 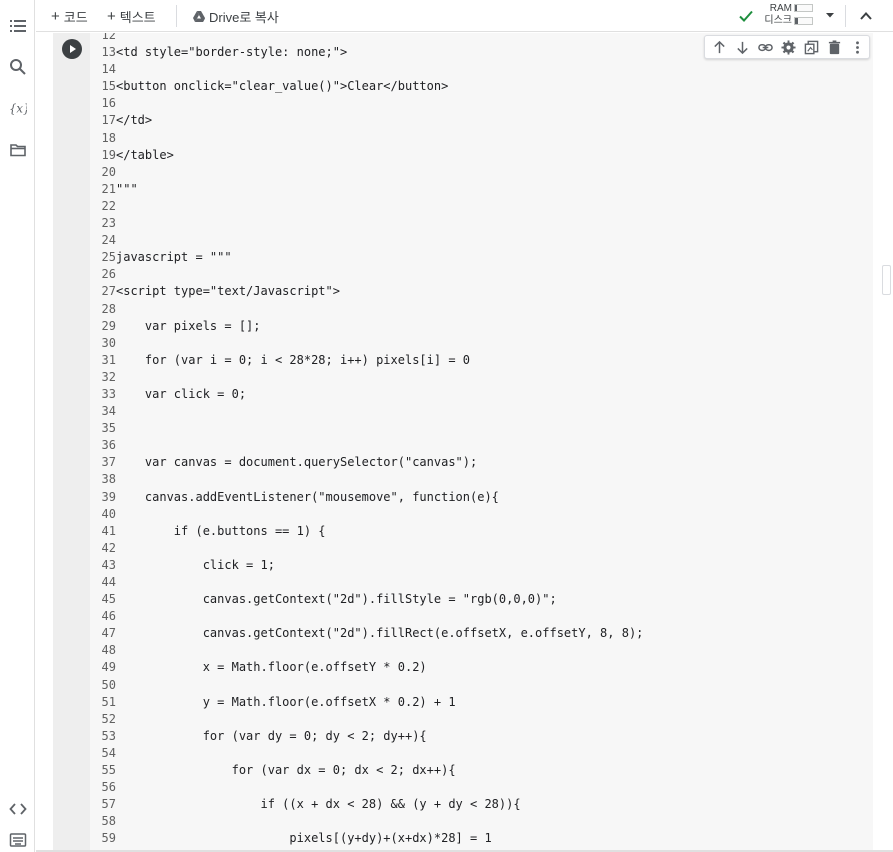 What do you see at coordinates (866, 16) in the screenshot?
I see `collapse-header-icon` at bounding box center [866, 16].